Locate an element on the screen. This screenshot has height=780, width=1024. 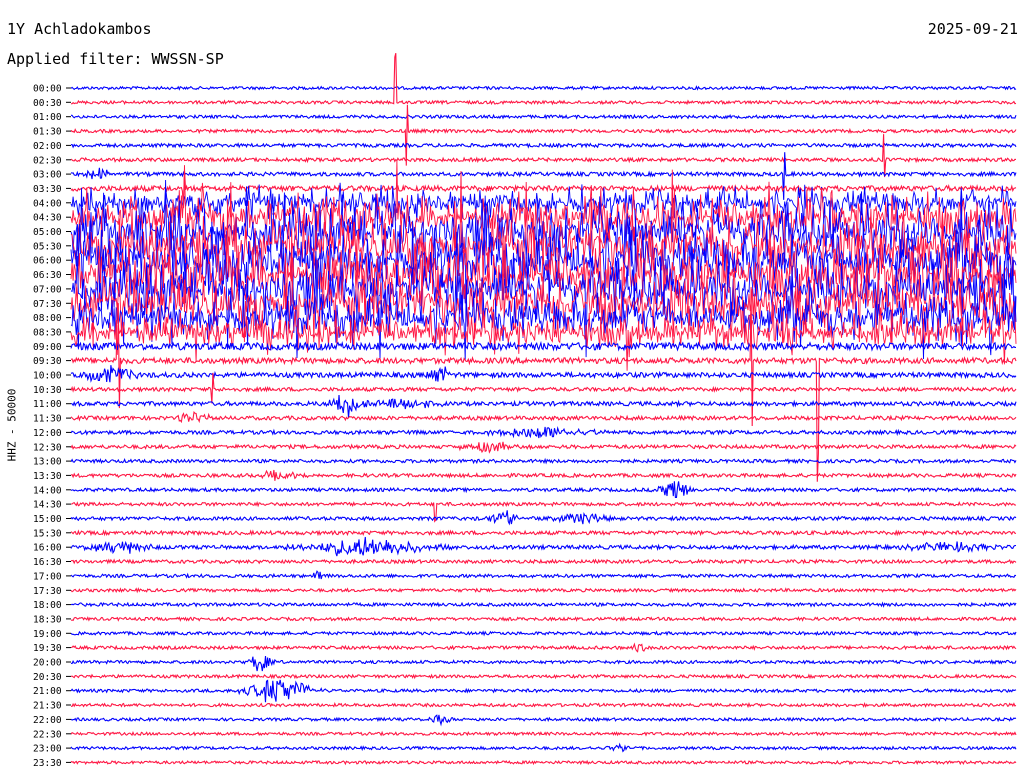
time-label: 08:30 is located at coordinates (47, 332).